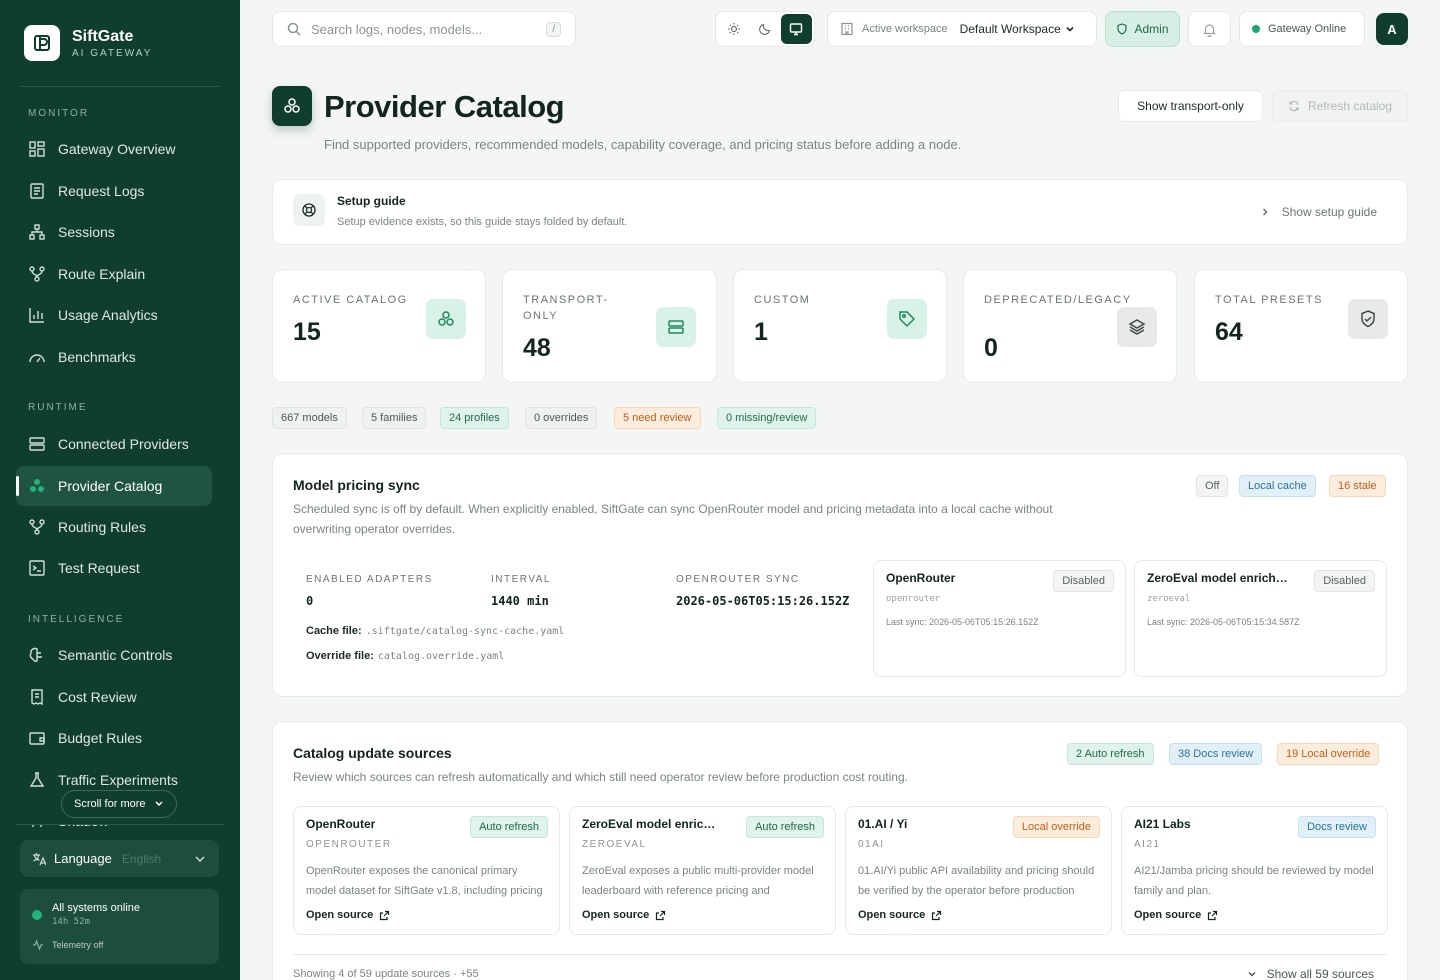  What do you see at coordinates (112, 53) in the screenshot?
I see `brand-subtitle: AI GATEWAY` at bounding box center [112, 53].